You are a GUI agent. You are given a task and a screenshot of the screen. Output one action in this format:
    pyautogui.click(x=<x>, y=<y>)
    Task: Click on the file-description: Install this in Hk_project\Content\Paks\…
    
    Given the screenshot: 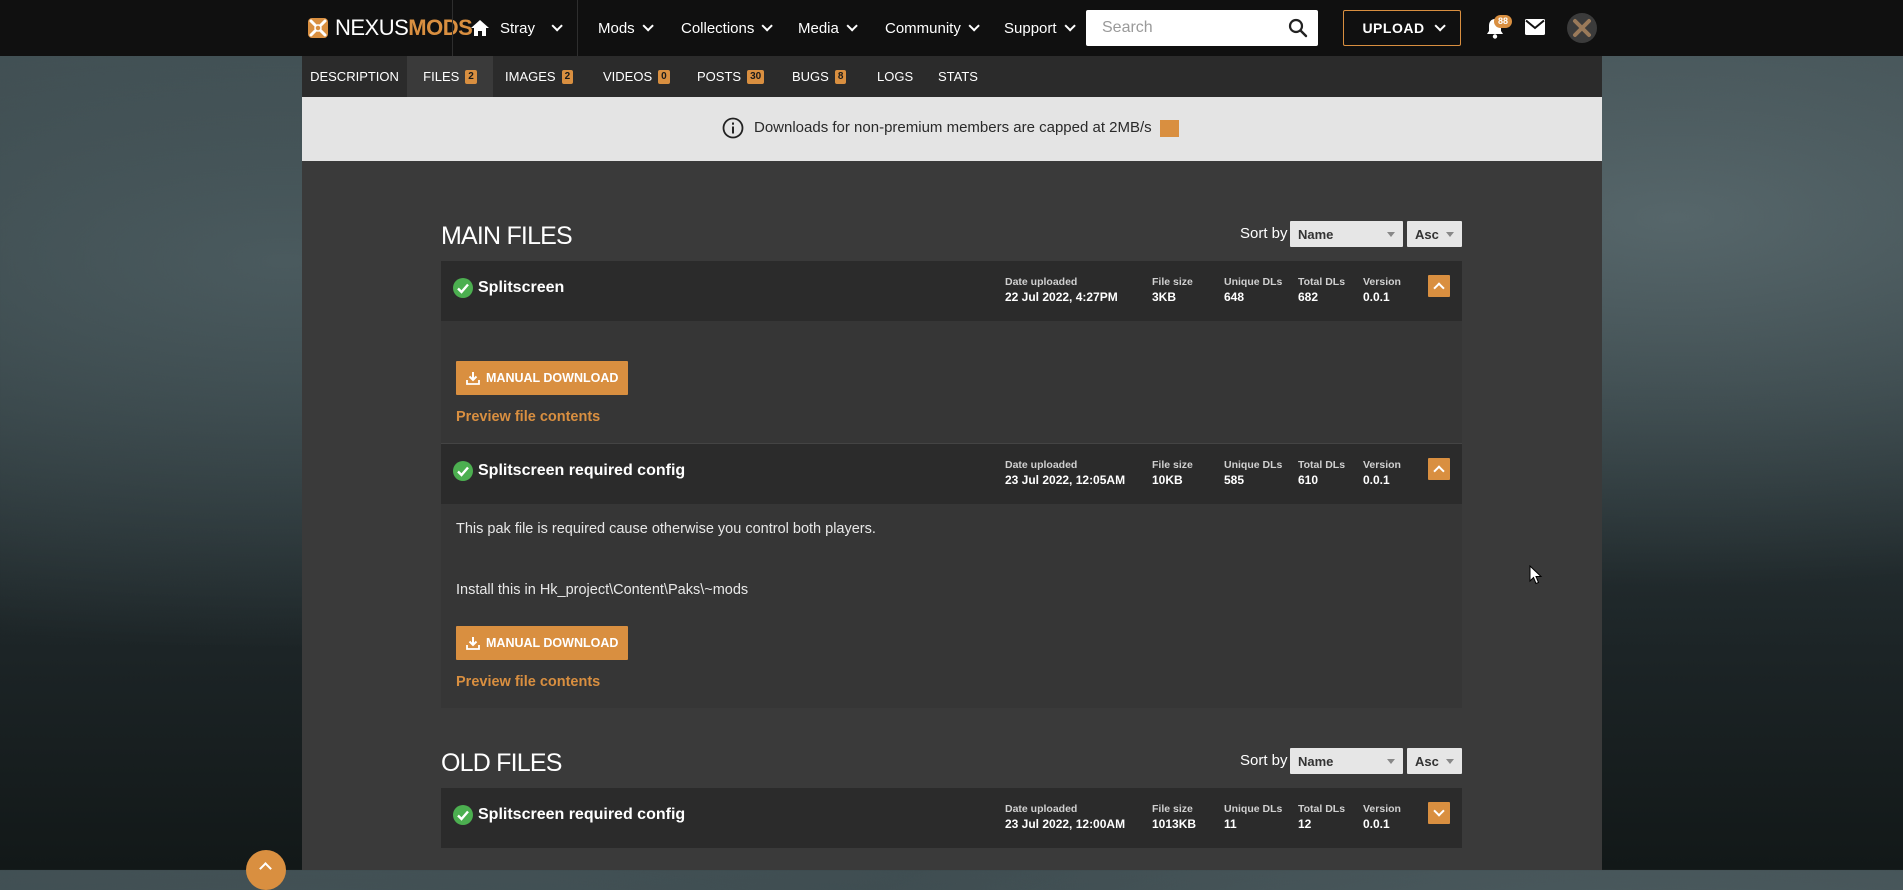 What is the action you would take?
    pyautogui.click(x=602, y=590)
    